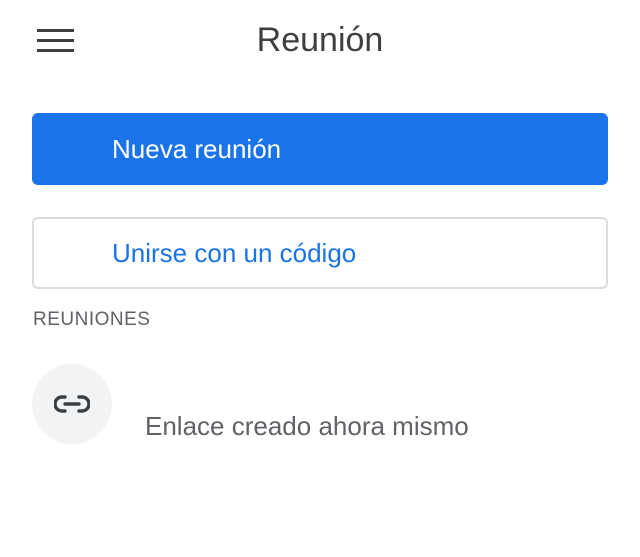 This screenshot has width=640, height=557. I want to click on link-icon, so click(72, 404).